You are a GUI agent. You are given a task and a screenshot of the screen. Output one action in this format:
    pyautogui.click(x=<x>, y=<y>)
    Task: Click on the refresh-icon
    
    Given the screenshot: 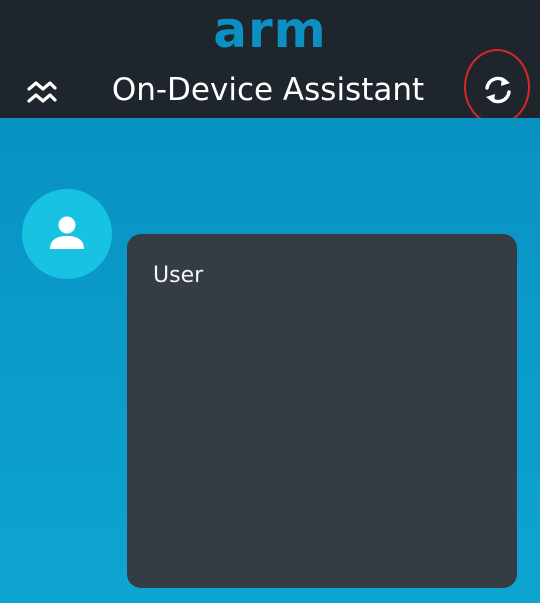 What is the action you would take?
    pyautogui.click(x=498, y=90)
    